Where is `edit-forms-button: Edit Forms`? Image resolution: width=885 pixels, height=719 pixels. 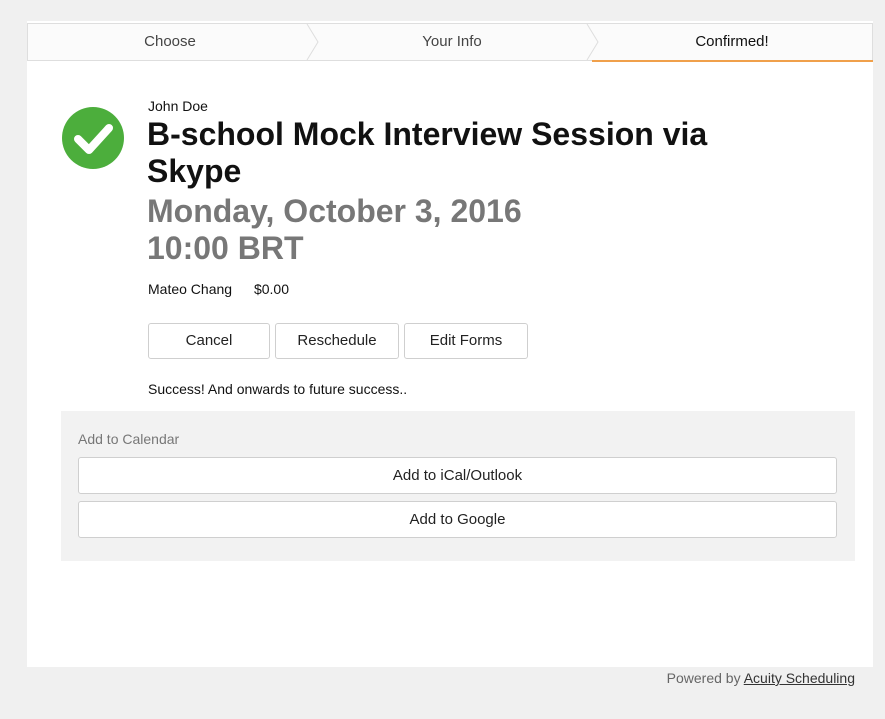 edit-forms-button: Edit Forms is located at coordinates (466, 341).